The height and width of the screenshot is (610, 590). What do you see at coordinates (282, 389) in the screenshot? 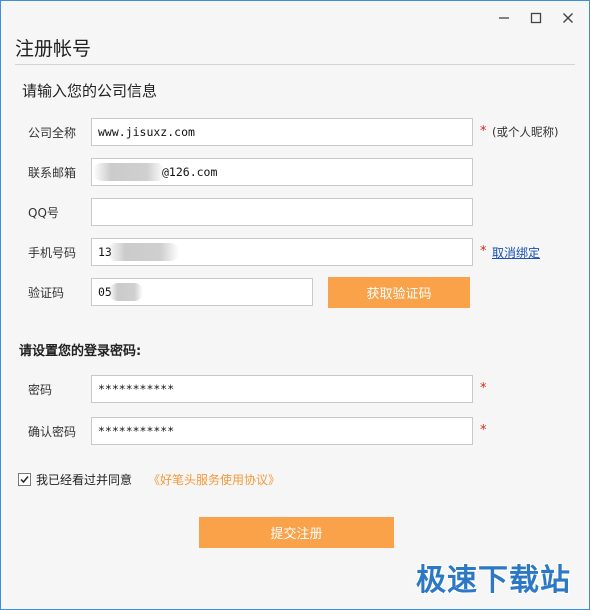
I see `password-input` at bounding box center [282, 389].